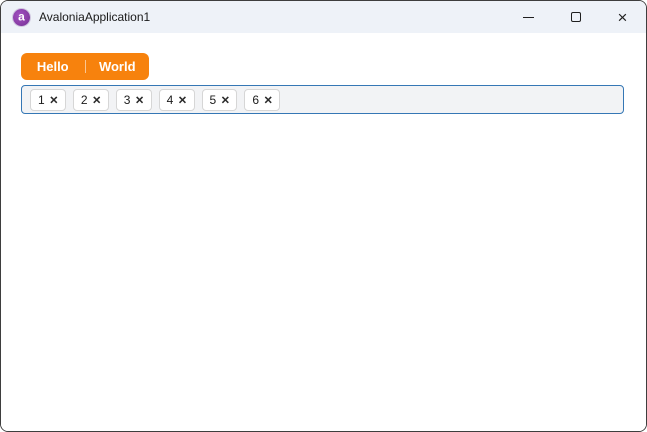 This screenshot has width=647, height=432. I want to click on avalonia-logo-icon: a, so click(21, 17).